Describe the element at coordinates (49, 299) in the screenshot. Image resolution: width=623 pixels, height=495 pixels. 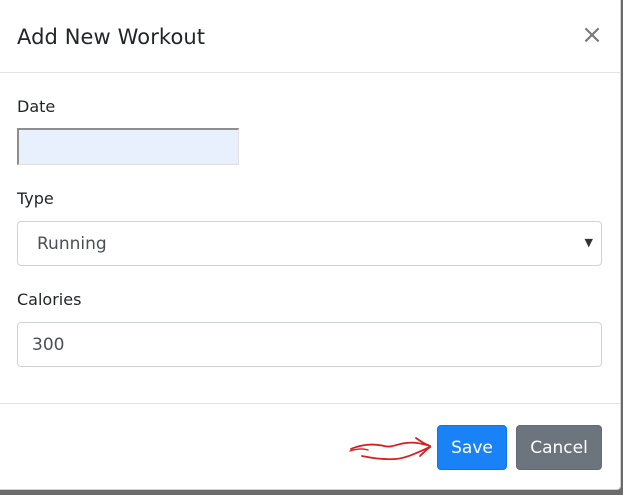
I see `calories-label: Calories` at that location.